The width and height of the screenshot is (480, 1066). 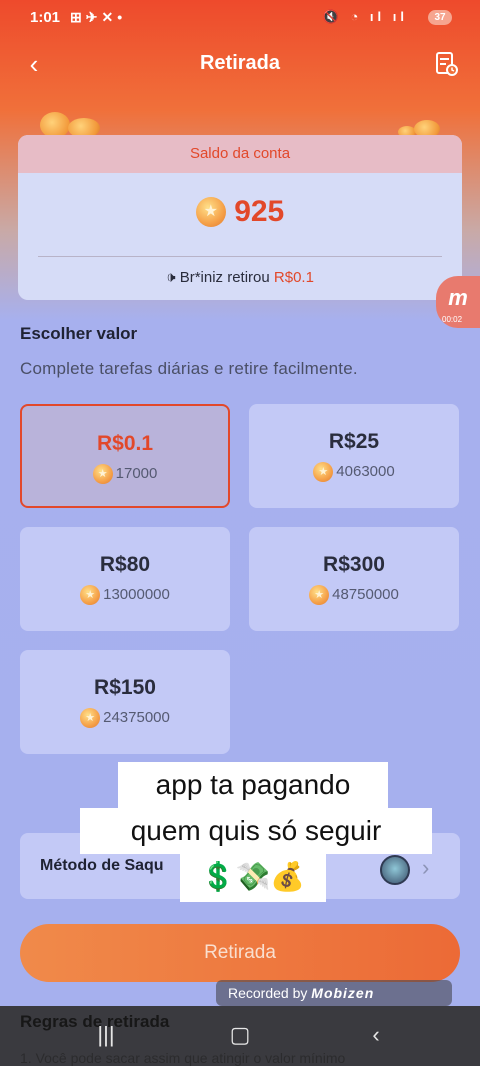 What do you see at coordinates (253, 878) in the screenshot?
I see `caption-emoji: 💲💸💰` at bounding box center [253, 878].